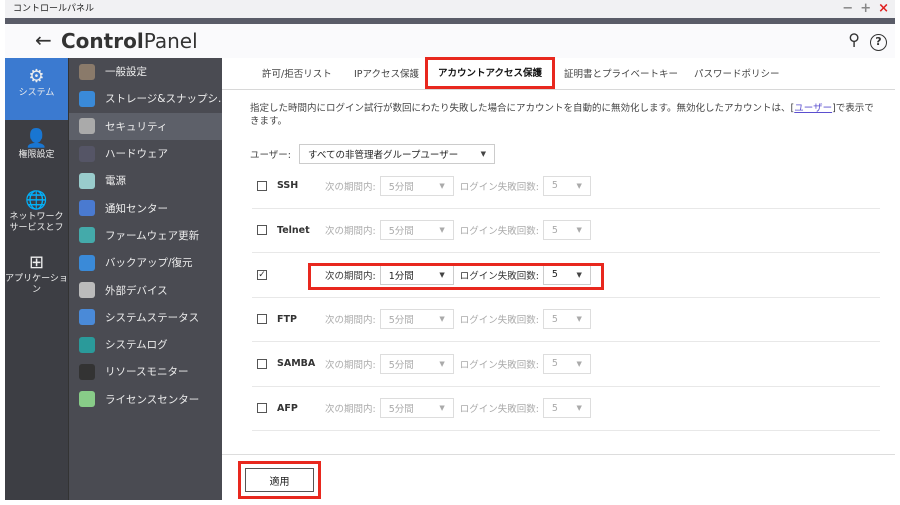 The height and width of the screenshot is (505, 900). I want to click on tab-certificate: 証明書とプライベートキー, so click(621, 74).